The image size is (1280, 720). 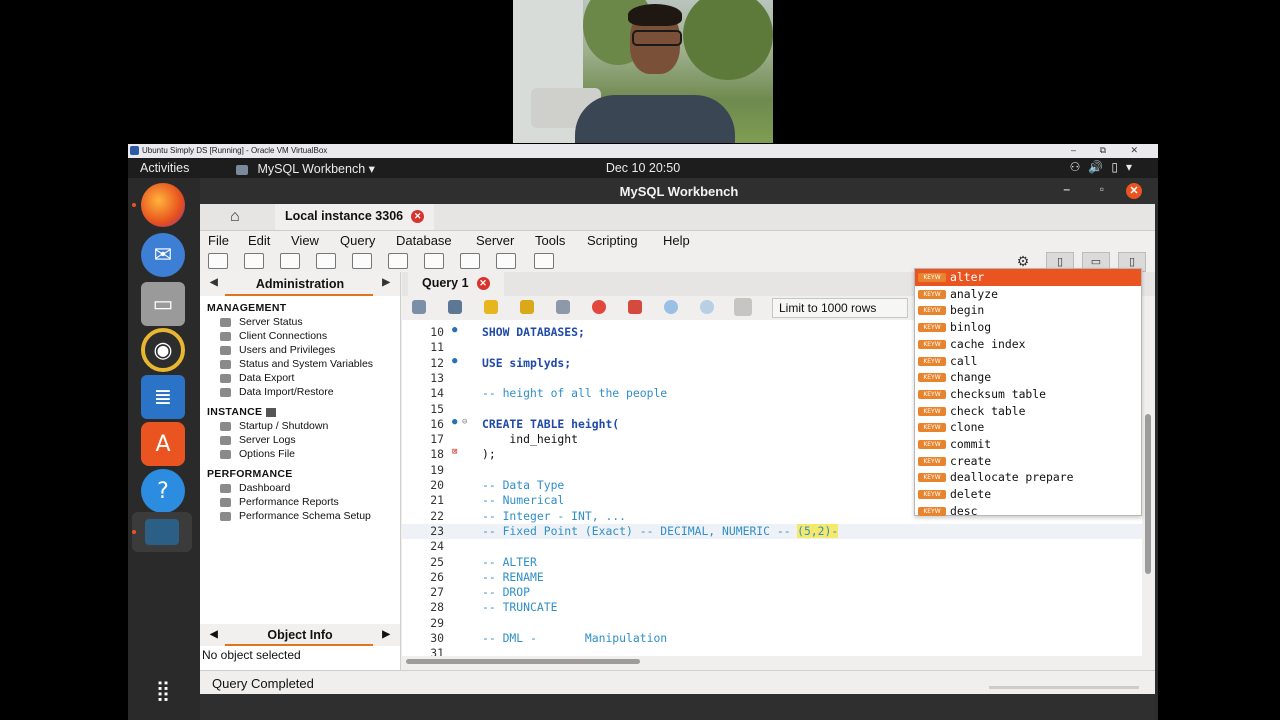 What do you see at coordinates (563, 307) in the screenshot?
I see `explain-icon` at bounding box center [563, 307].